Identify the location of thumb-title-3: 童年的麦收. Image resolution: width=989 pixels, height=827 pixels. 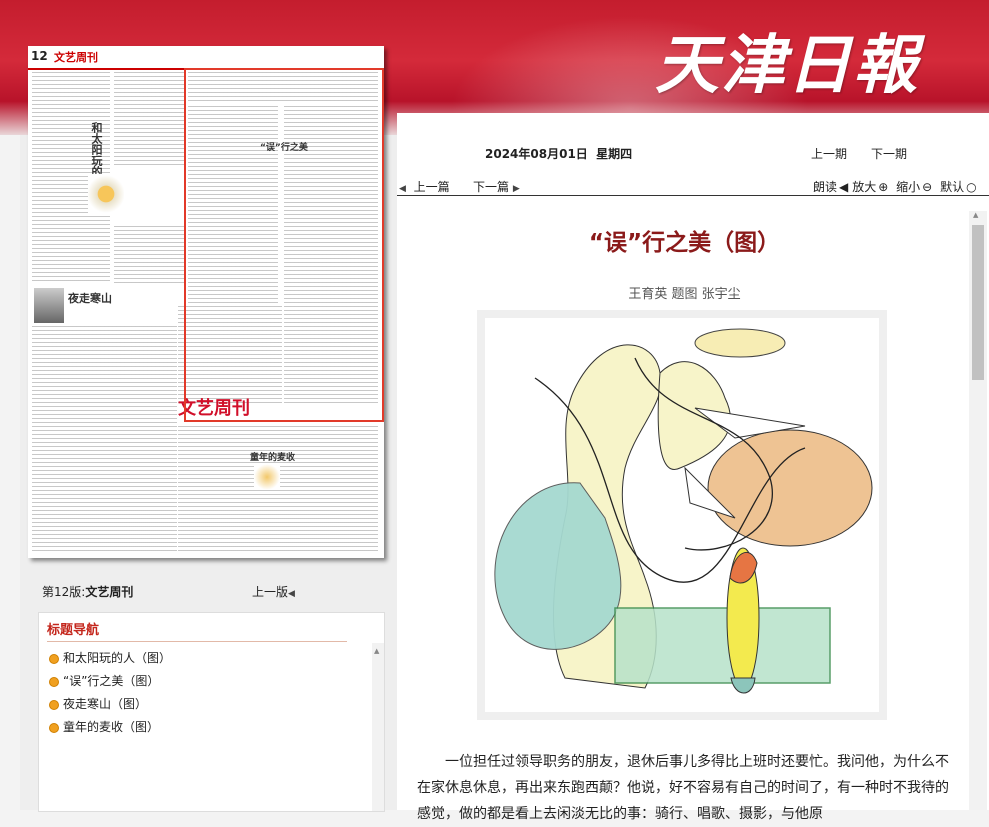
(273, 458).